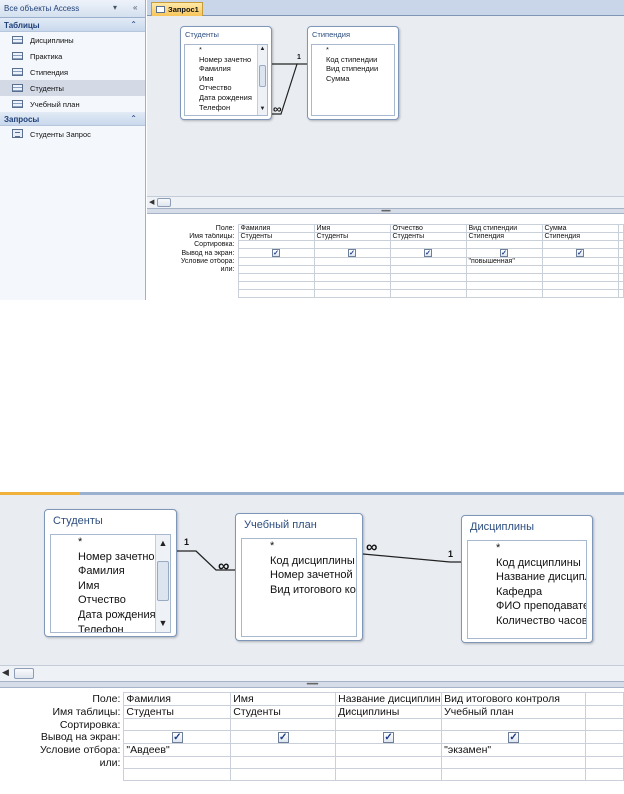 The height and width of the screenshot is (794, 624). Describe the element at coordinates (72, 72) in the screenshot. I see `nav-item-stipend: Стипендия` at that location.